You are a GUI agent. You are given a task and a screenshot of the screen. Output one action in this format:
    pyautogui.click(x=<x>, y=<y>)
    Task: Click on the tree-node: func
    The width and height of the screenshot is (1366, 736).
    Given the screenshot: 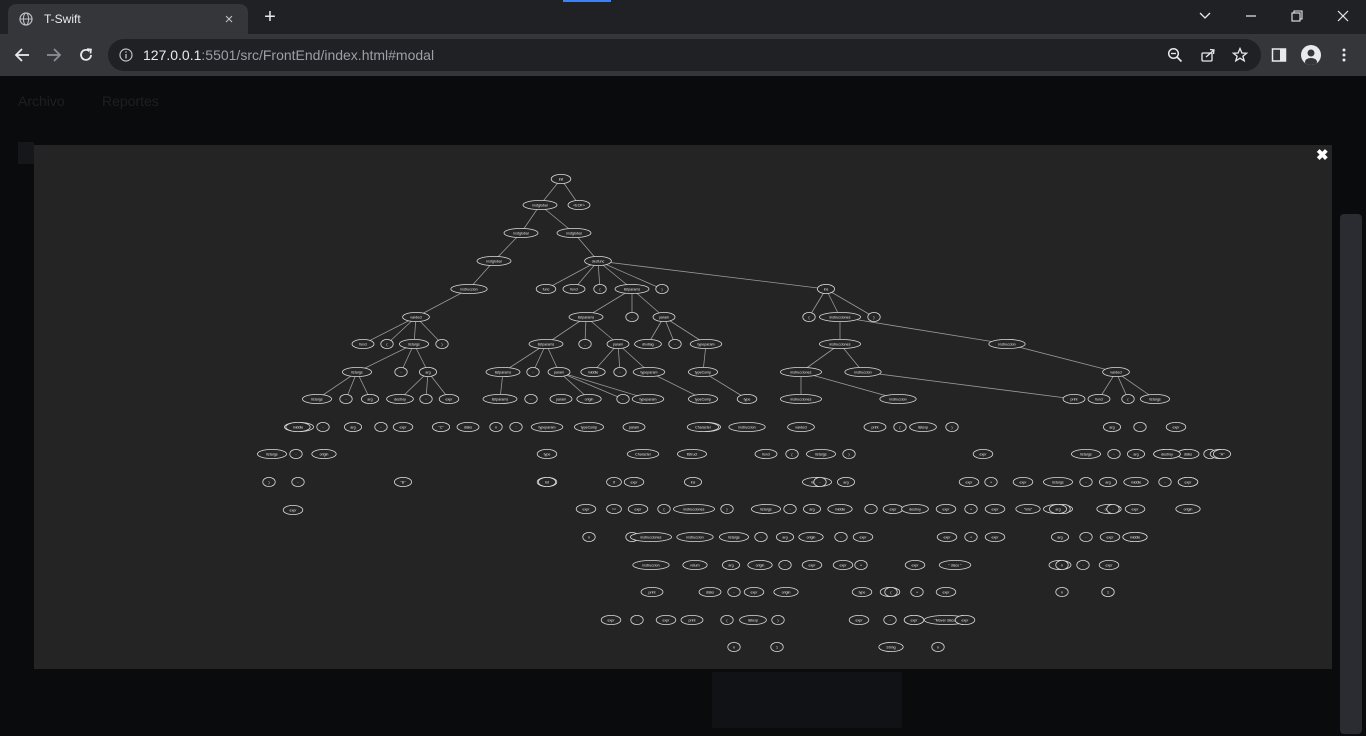 What is the action you would take?
    pyautogui.click(x=546, y=288)
    